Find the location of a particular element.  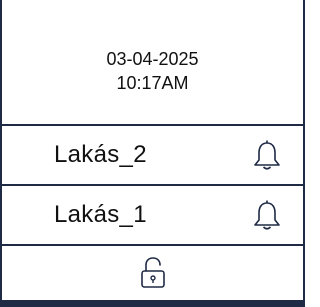

unlock-icon is located at coordinates (152, 272).